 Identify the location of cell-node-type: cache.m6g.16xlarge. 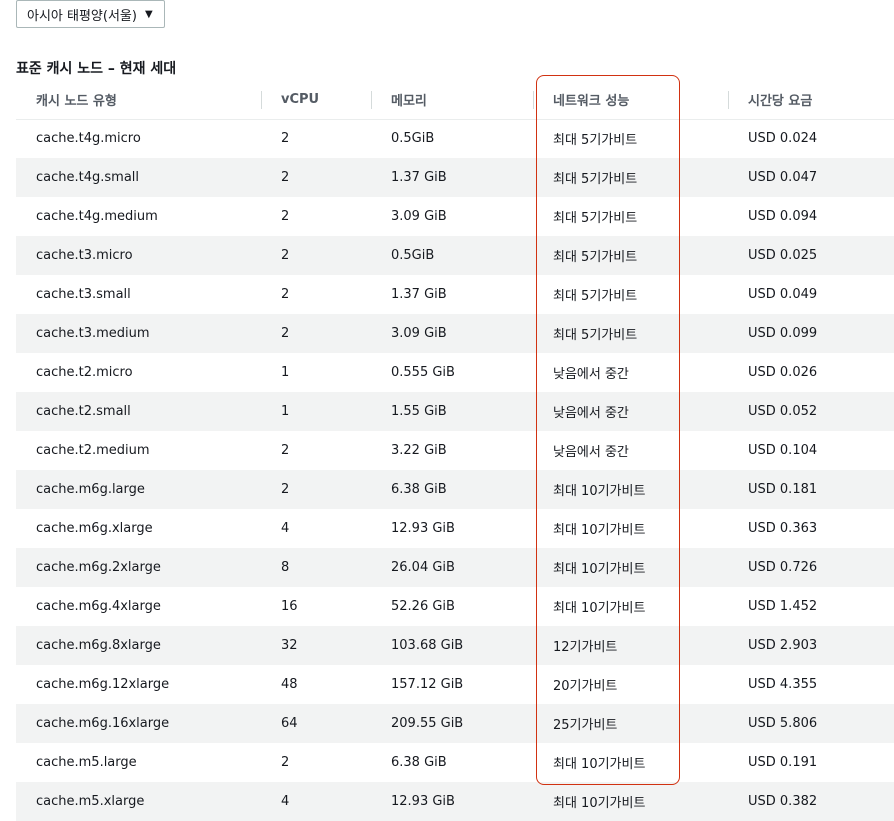
(138, 723).